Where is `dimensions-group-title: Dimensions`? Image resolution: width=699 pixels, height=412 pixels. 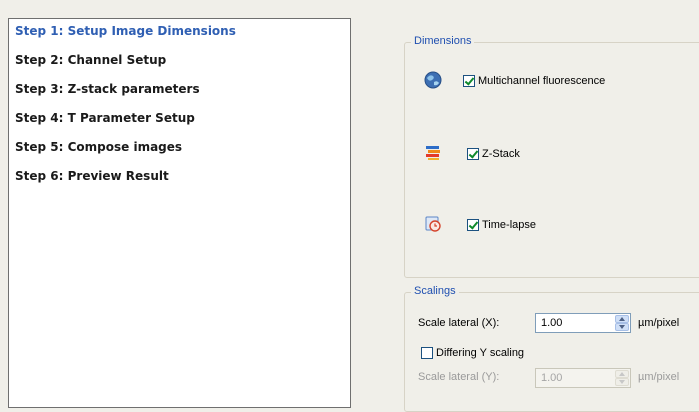 dimensions-group-title: Dimensions is located at coordinates (443, 41).